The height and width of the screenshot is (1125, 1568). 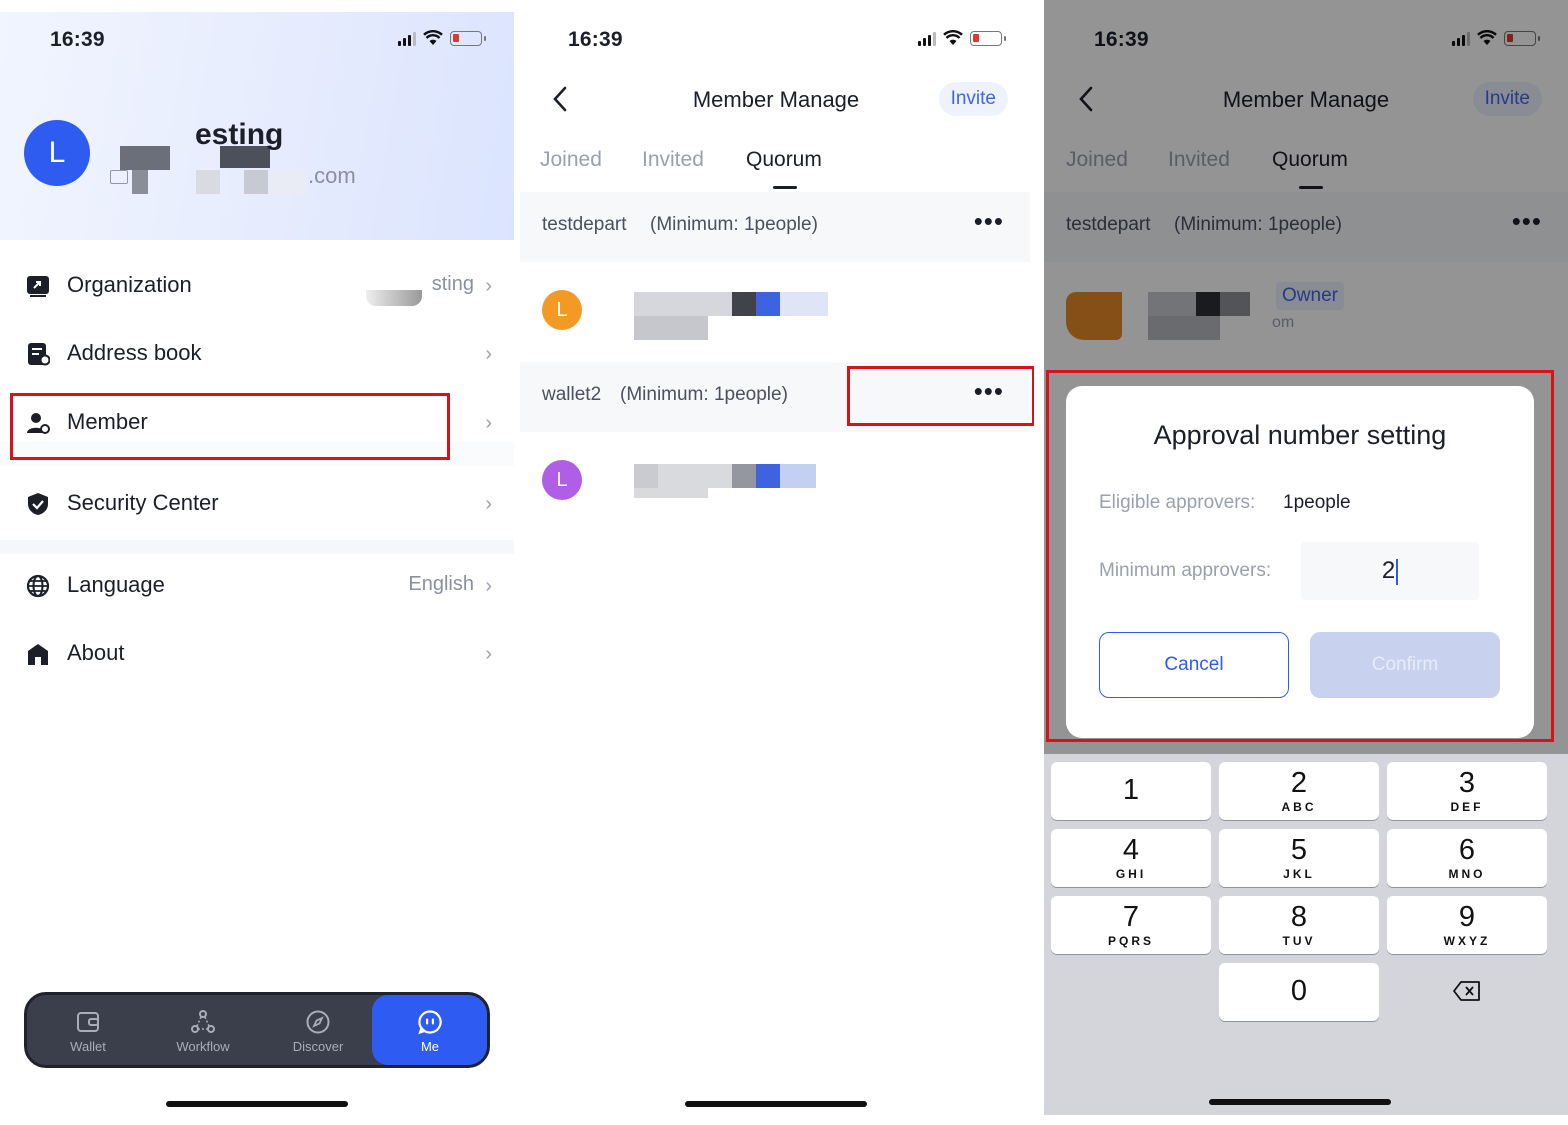 I want to click on tab-workflow: Workflow, so click(x=203, y=1030).